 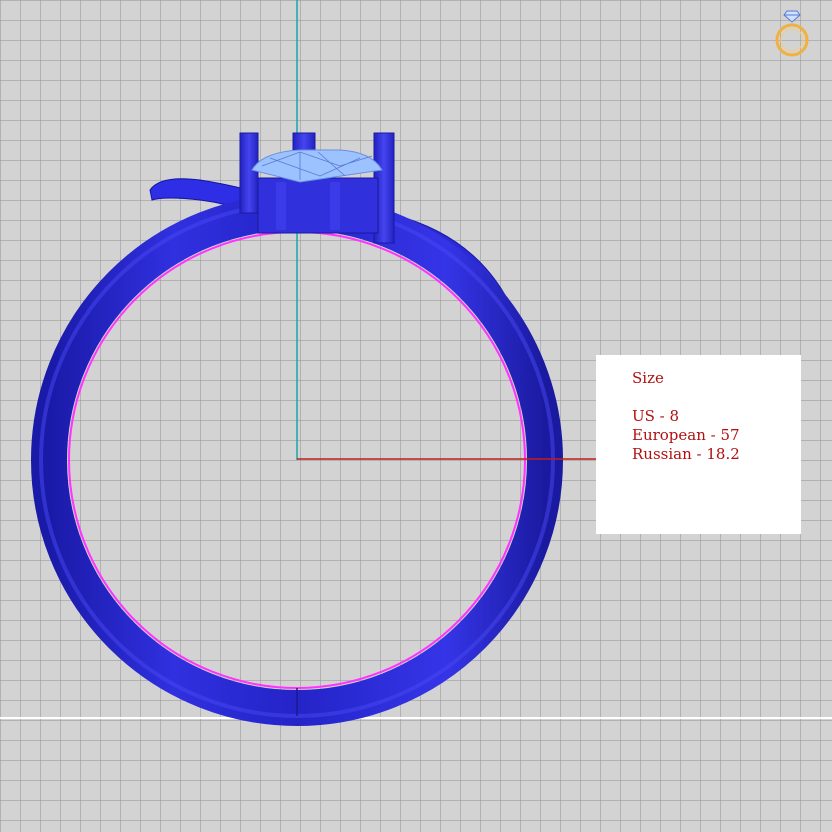 What do you see at coordinates (686, 454) in the screenshot?
I see `size-russian: Russian - 18.2` at bounding box center [686, 454].